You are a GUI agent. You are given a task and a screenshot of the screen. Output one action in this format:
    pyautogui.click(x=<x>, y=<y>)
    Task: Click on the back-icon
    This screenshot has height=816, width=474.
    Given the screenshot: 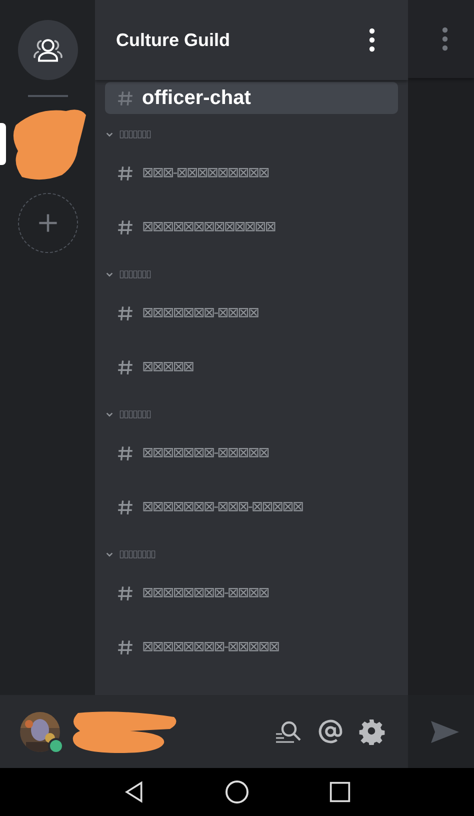 What is the action you would take?
    pyautogui.click(x=134, y=792)
    